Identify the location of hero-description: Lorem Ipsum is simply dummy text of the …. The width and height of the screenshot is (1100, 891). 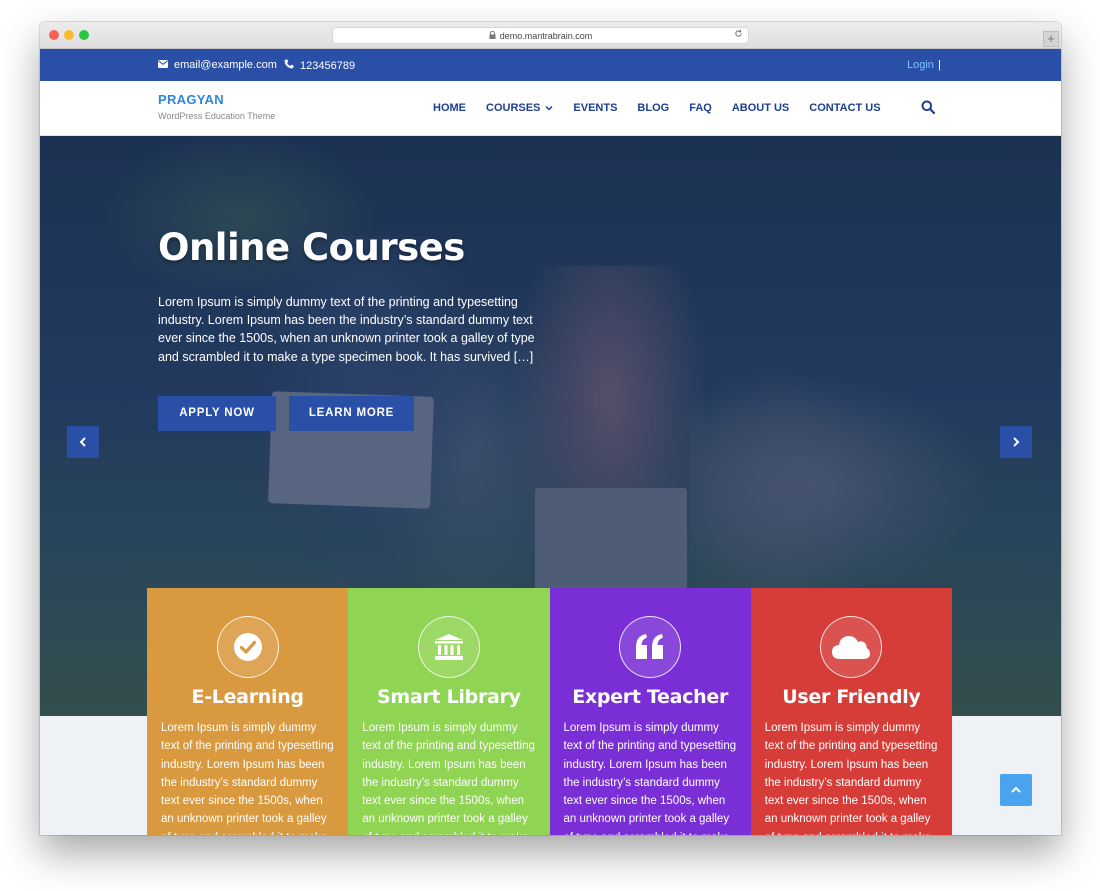
(346, 329).